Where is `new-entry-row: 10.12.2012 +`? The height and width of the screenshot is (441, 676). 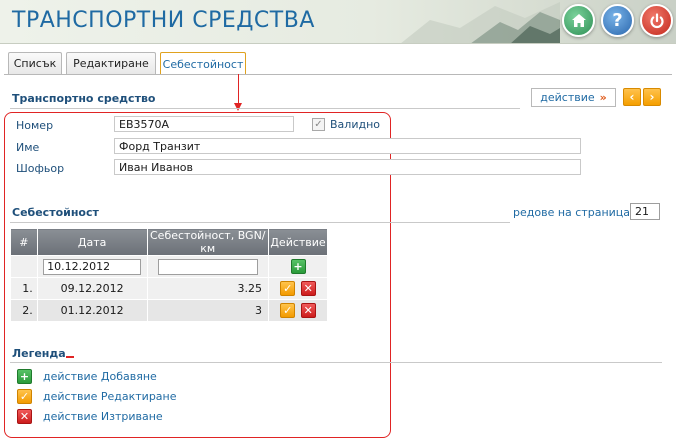
new-entry-row: 10.12.2012 + is located at coordinates (169, 266).